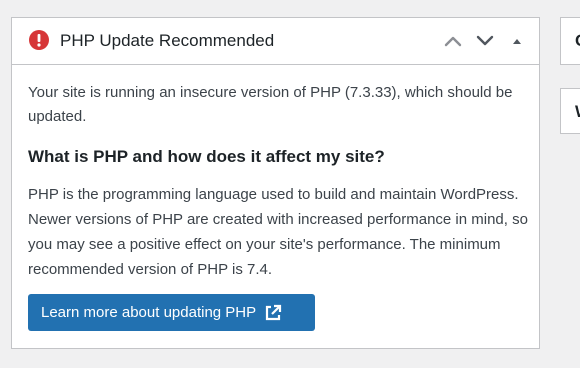 The image size is (580, 368). I want to click on side-widget-title: C, so click(577, 41).